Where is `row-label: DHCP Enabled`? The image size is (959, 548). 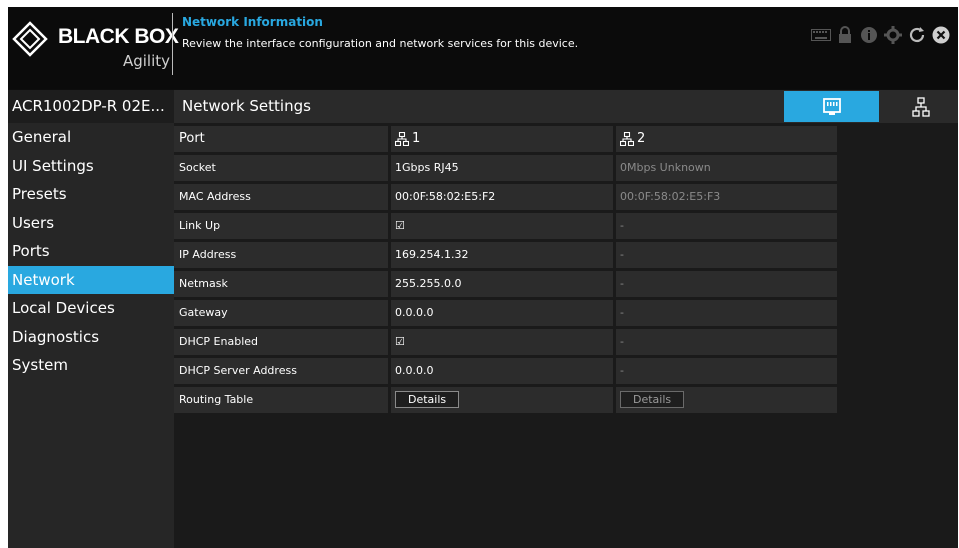
row-label: DHCP Enabled is located at coordinates (281, 342).